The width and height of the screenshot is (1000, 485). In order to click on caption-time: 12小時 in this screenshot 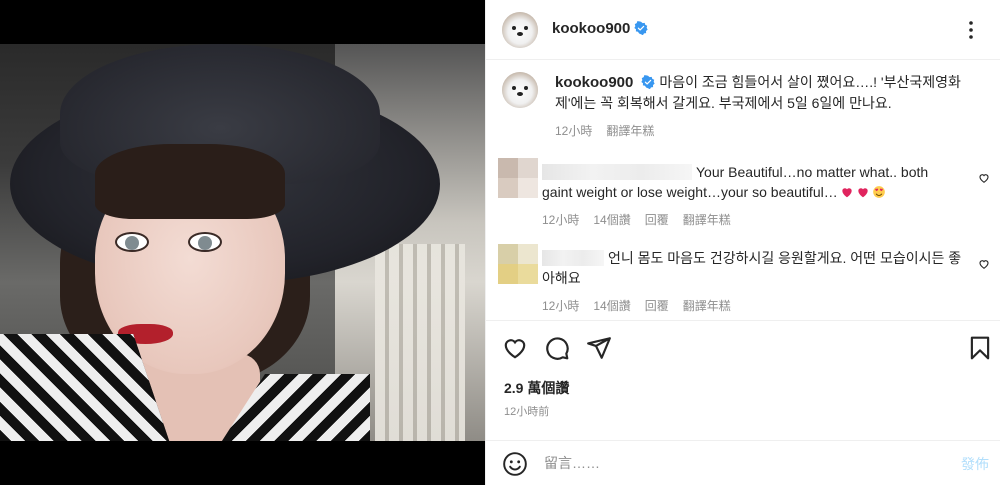, I will do `click(573, 131)`.